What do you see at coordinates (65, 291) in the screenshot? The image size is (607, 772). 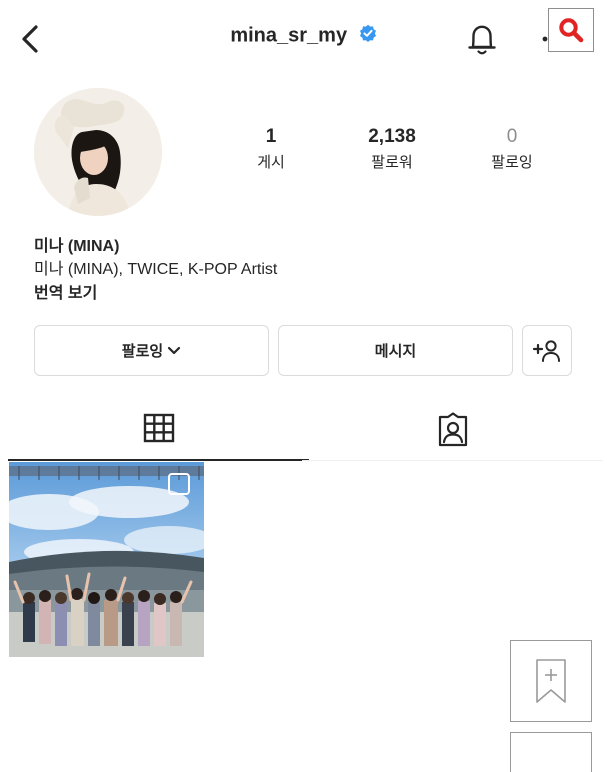 I see `see-translation-link: 번역 보기` at bounding box center [65, 291].